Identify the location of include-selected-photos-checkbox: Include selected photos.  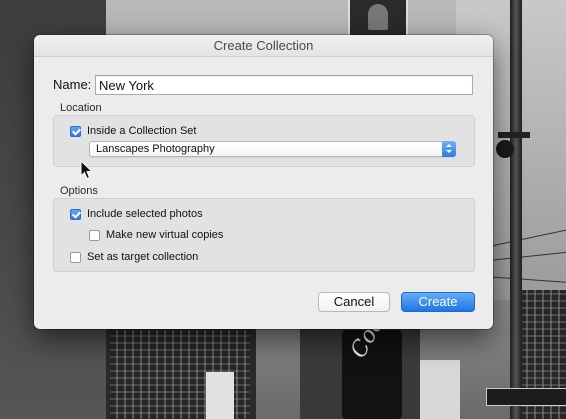
(136, 214).